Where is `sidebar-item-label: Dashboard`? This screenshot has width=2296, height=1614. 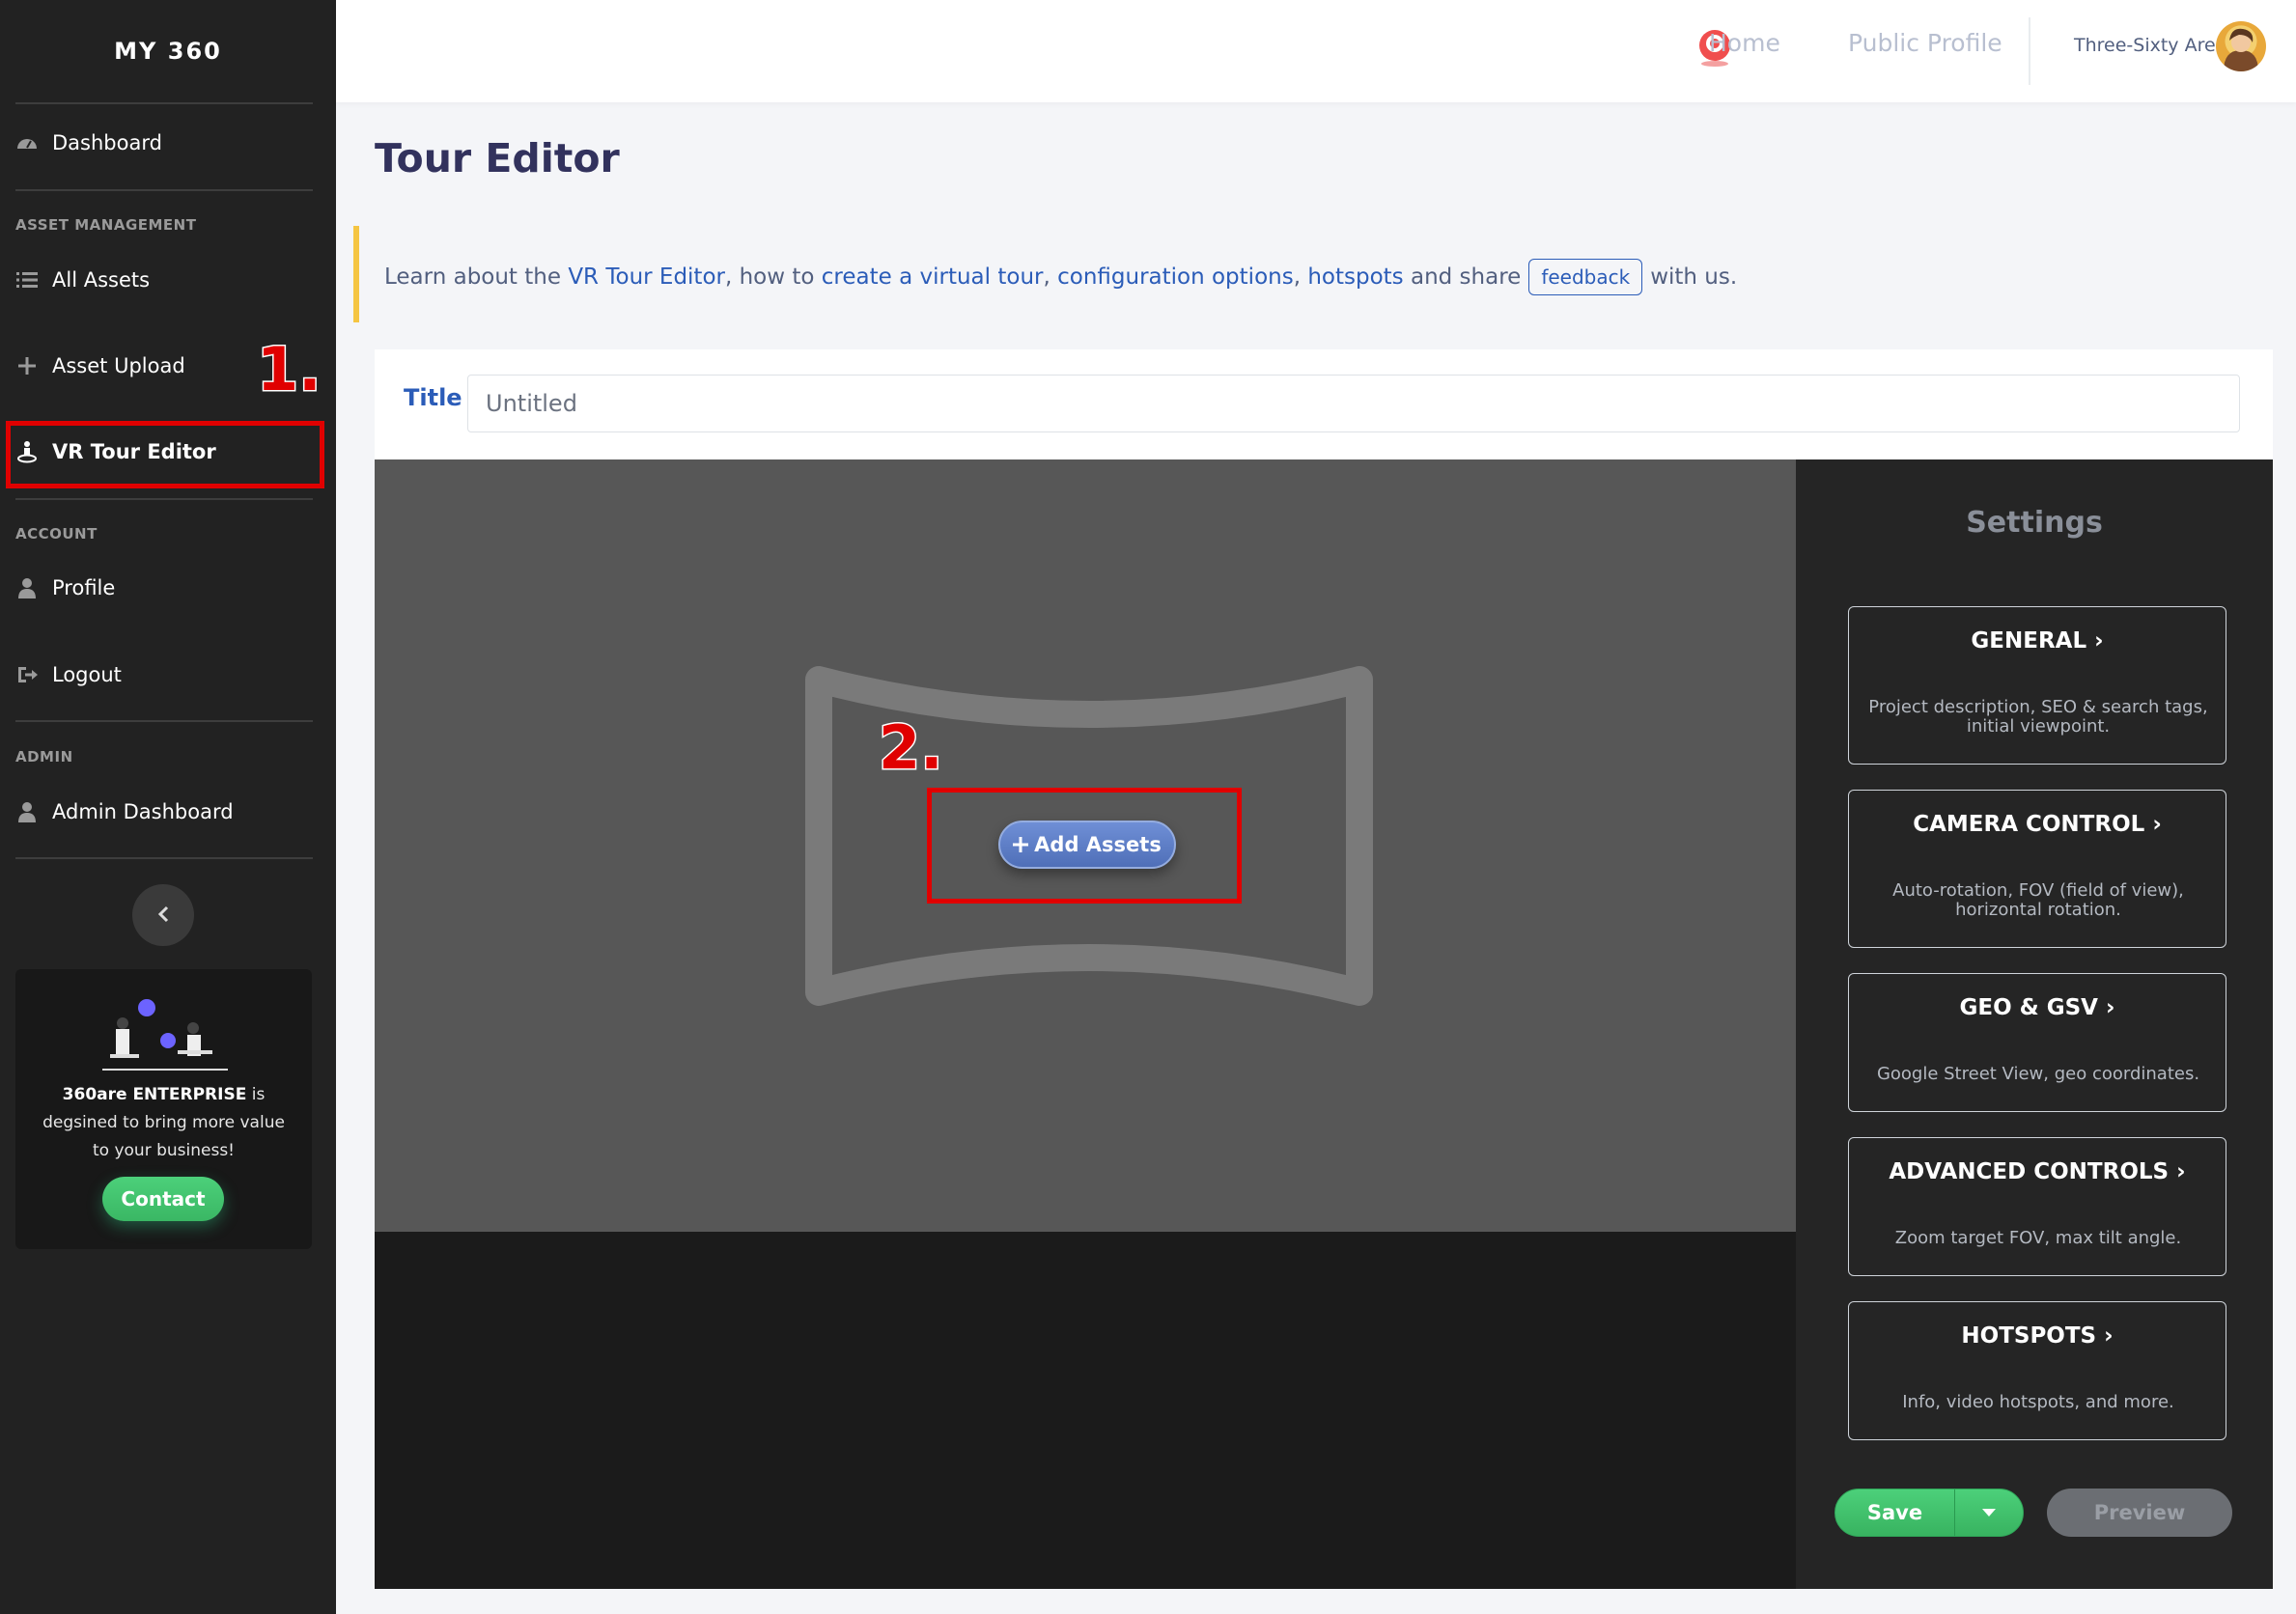 sidebar-item-label: Dashboard is located at coordinates (107, 142).